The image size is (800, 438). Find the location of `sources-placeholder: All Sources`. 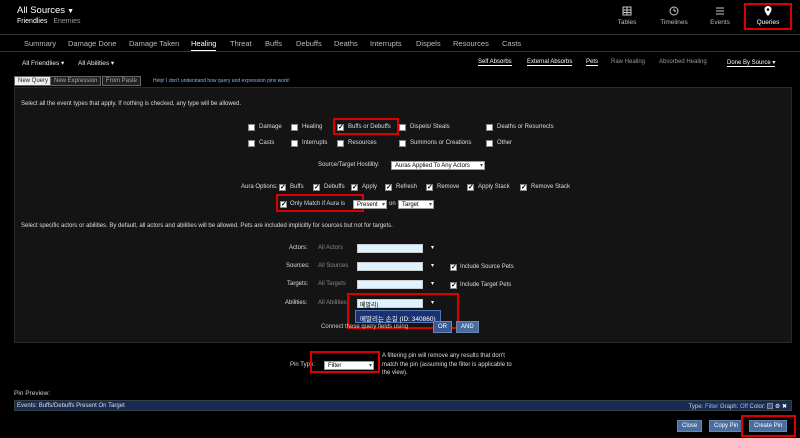

sources-placeholder: All Sources is located at coordinates (333, 266).